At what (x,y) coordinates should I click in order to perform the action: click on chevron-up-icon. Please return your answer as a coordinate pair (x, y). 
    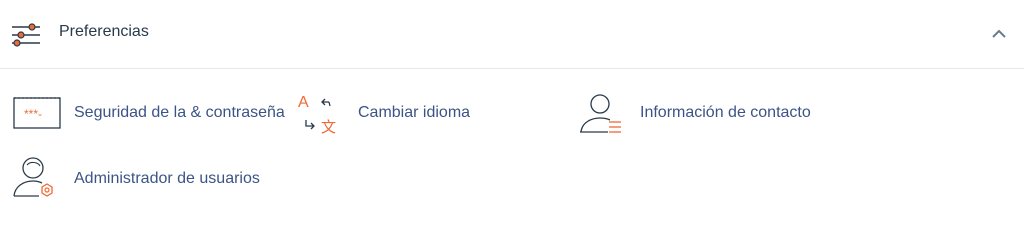
    Looking at the image, I should click on (999, 33).